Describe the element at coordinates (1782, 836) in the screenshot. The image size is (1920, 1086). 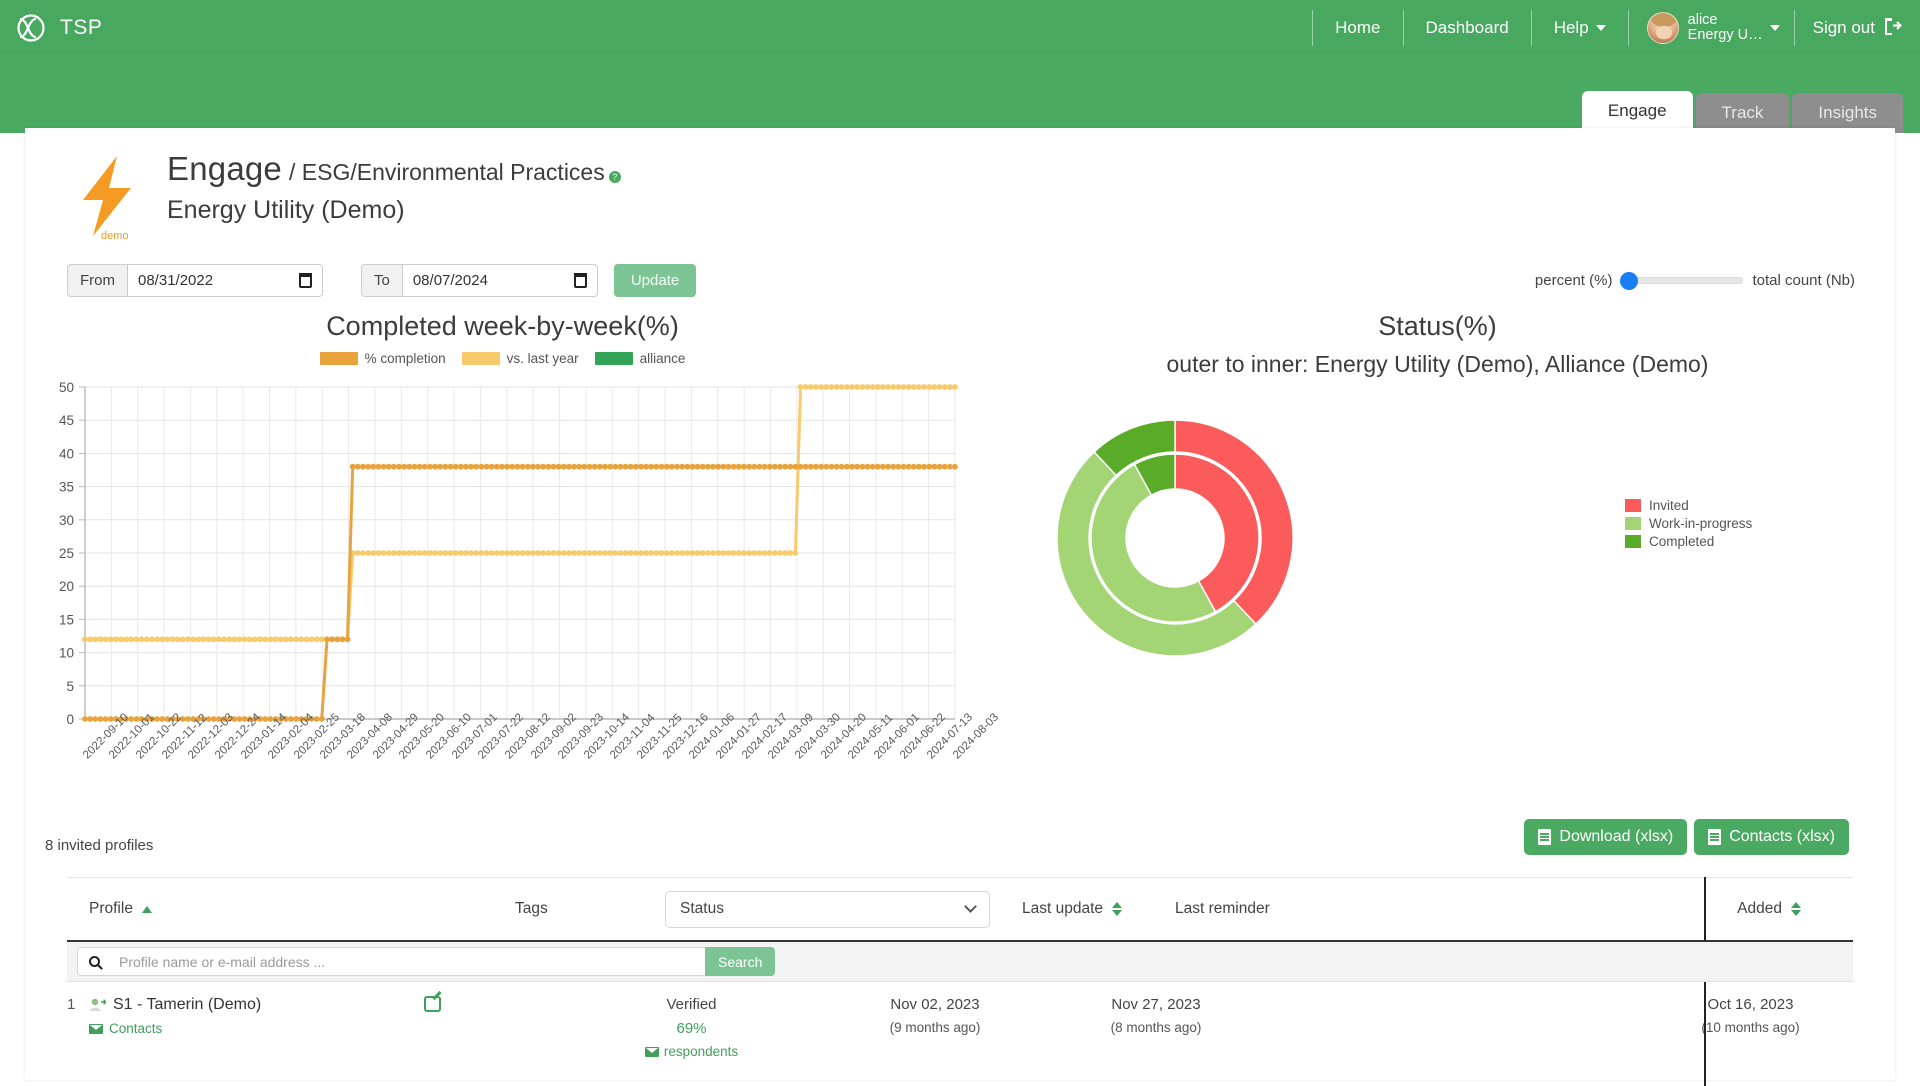
I see `contacts-xlsx-label: Contacts (xlsx)` at that location.